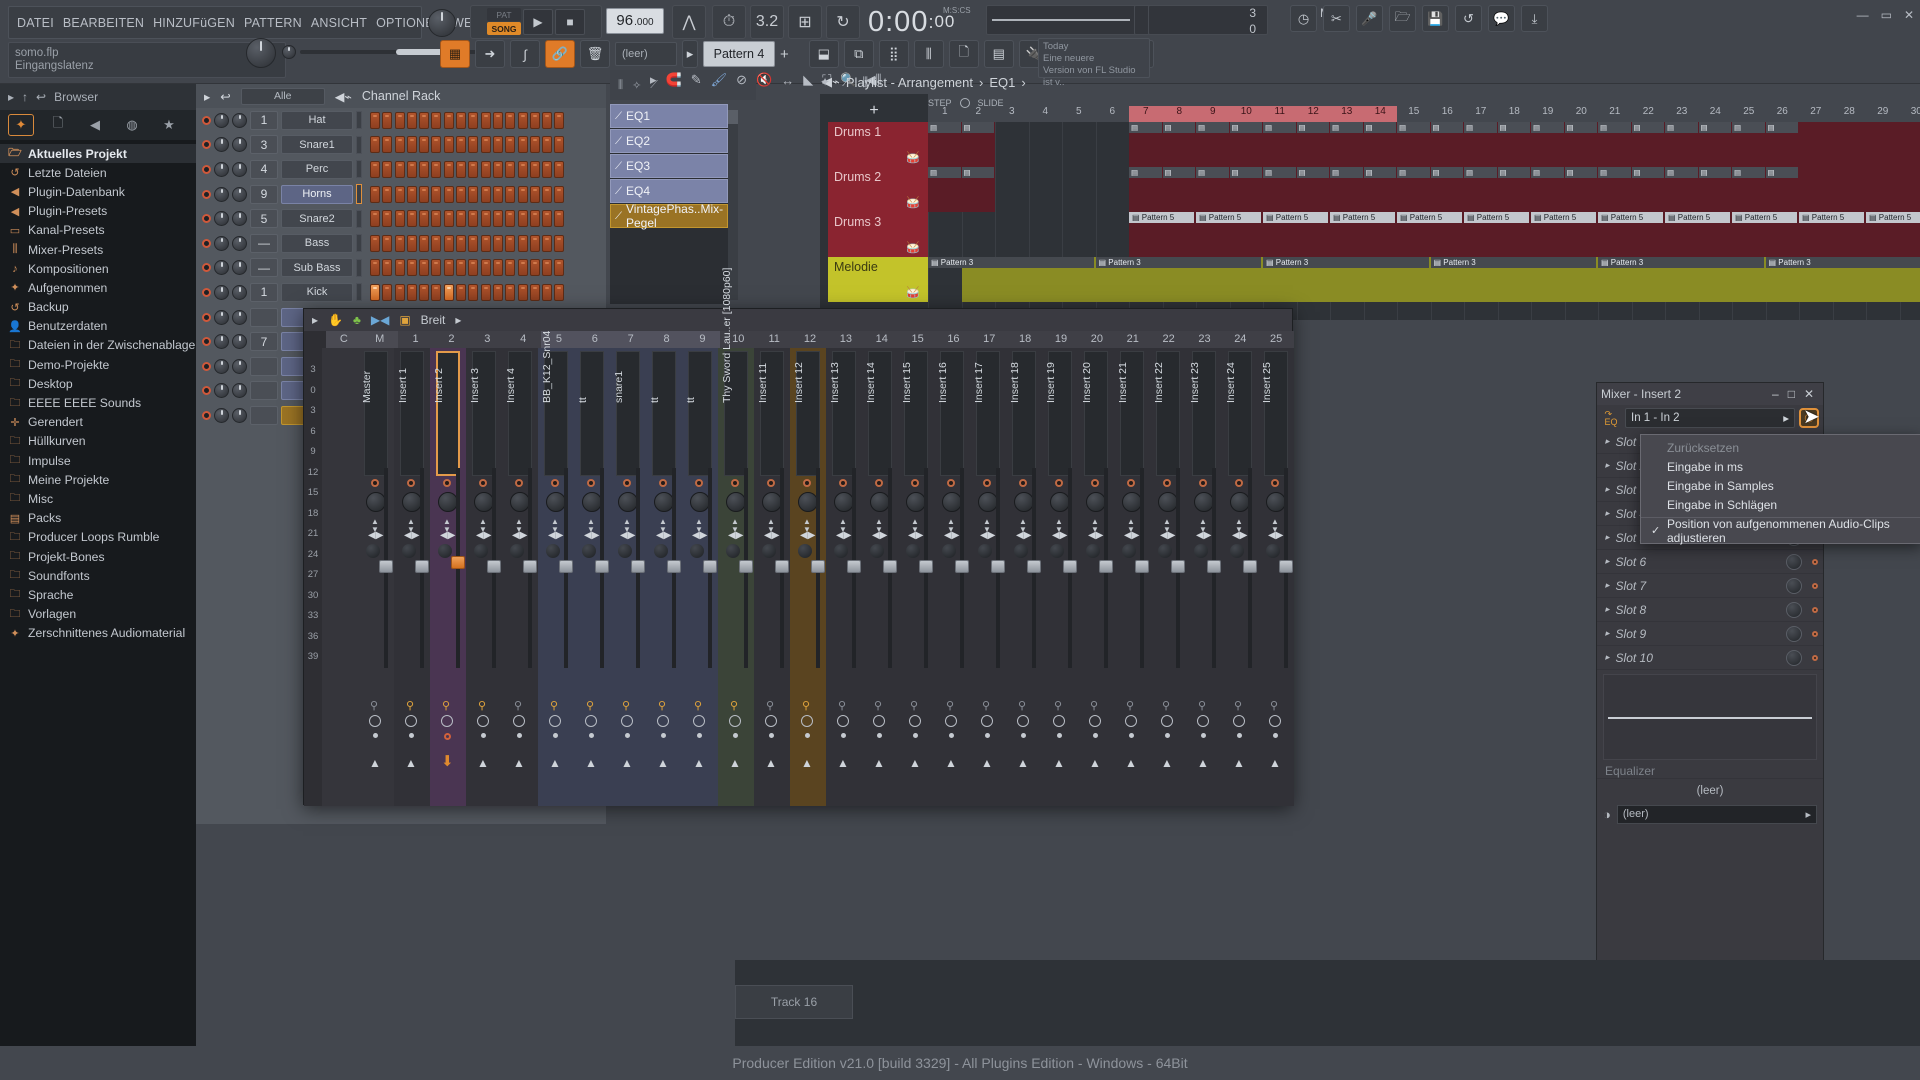 The width and height of the screenshot is (1920, 1080). What do you see at coordinates (646, 54) in the screenshot?
I see `preset-selector: (leer)` at bounding box center [646, 54].